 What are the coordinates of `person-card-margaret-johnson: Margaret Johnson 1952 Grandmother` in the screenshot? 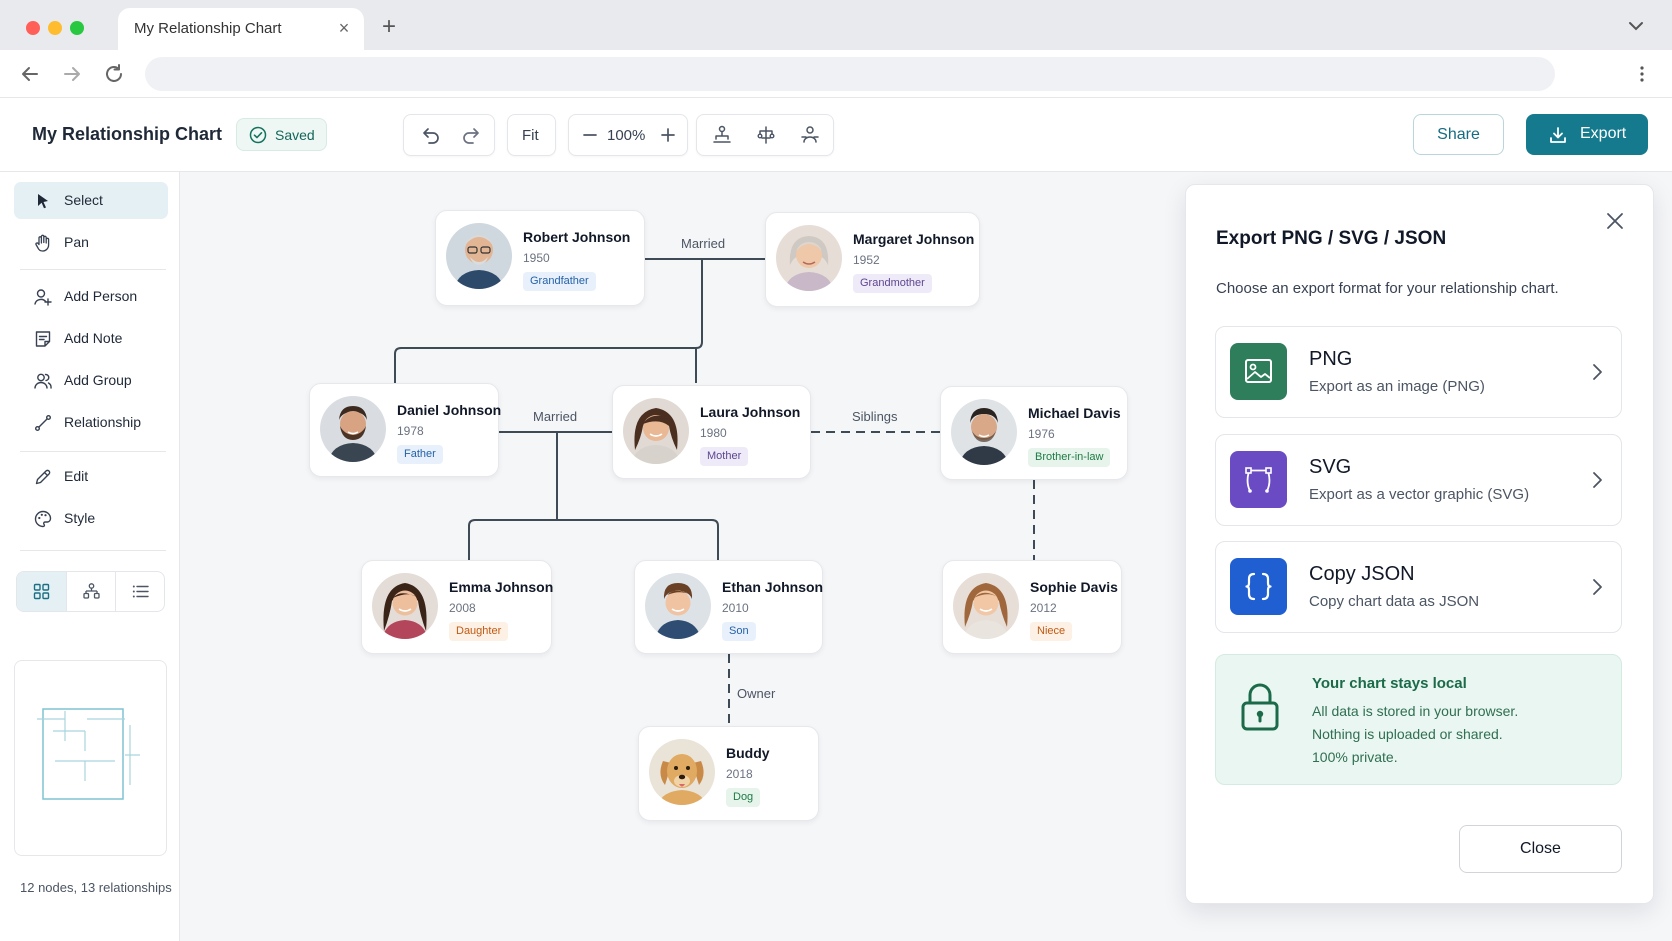 It's located at (872, 259).